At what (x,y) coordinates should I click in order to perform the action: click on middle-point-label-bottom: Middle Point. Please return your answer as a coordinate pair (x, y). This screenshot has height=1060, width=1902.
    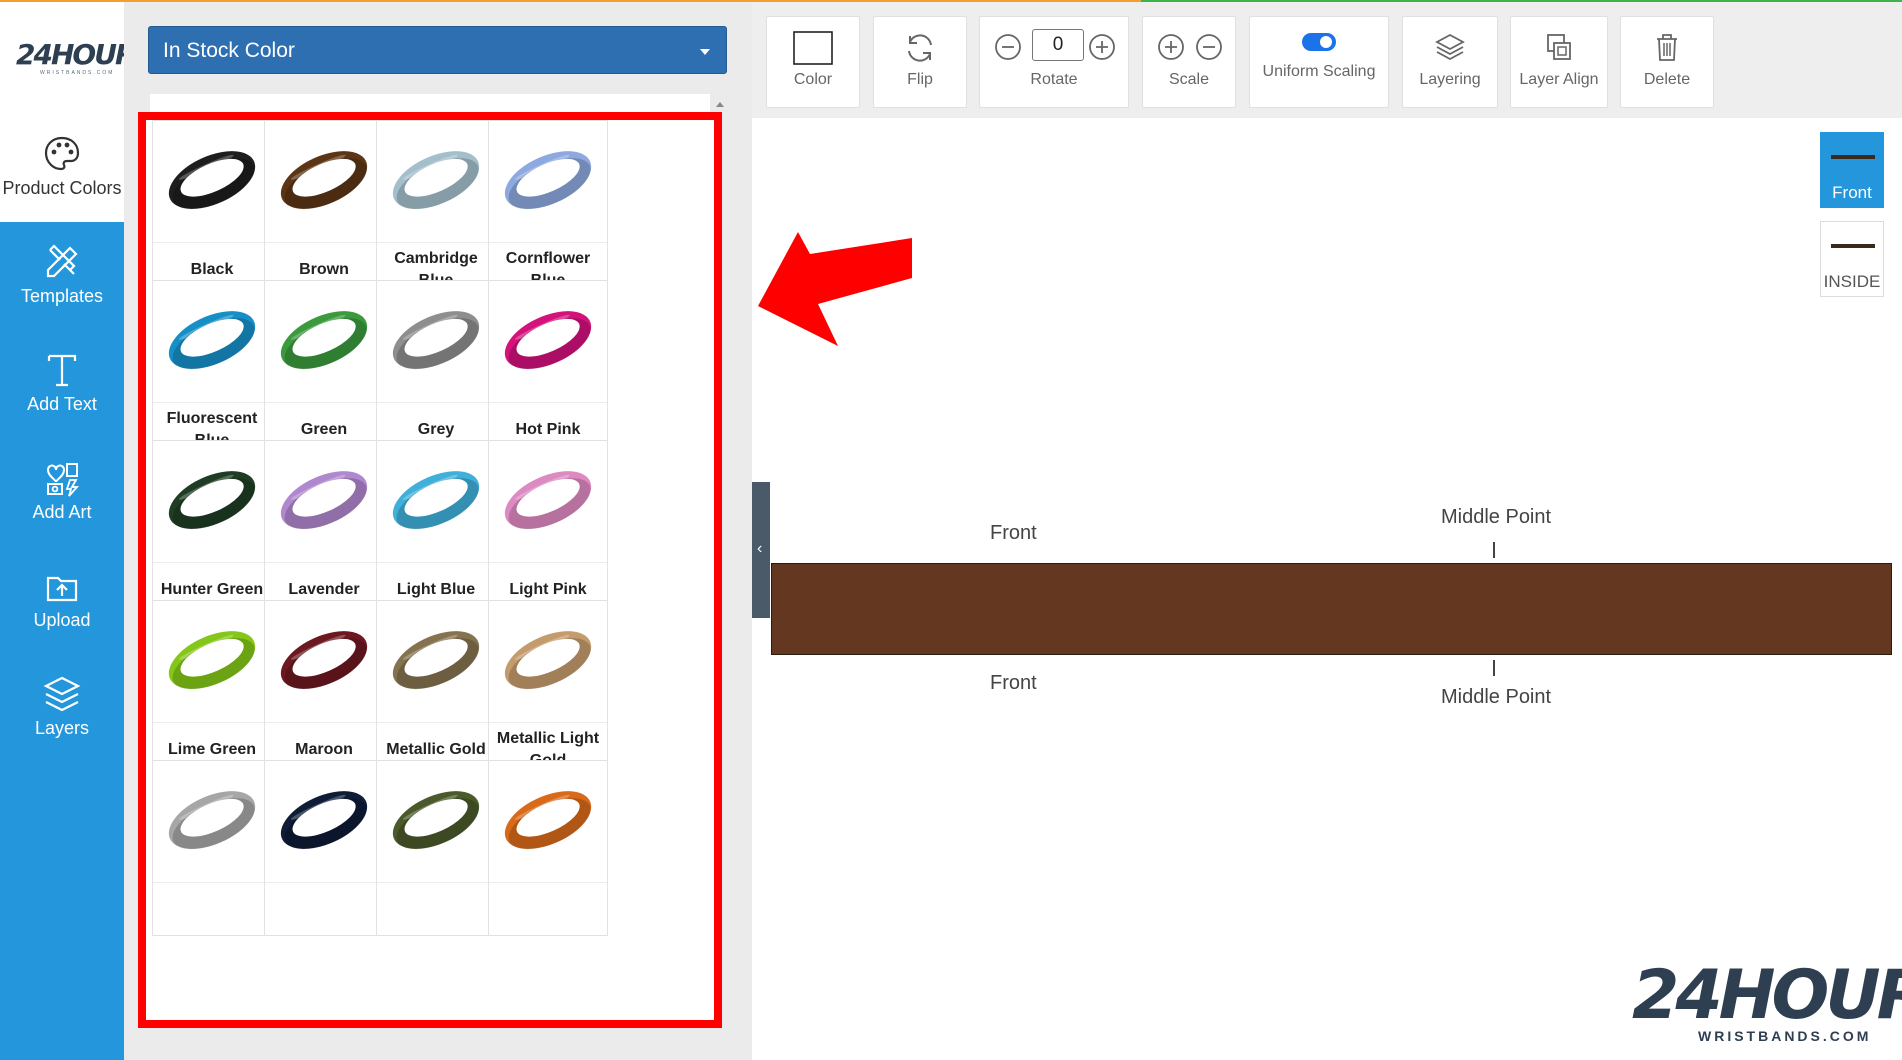
    Looking at the image, I should click on (1496, 697).